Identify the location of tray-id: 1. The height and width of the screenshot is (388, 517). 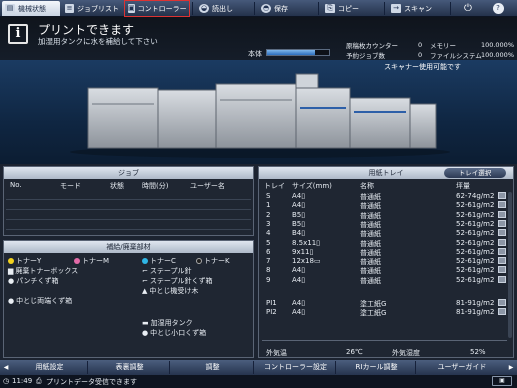
(268, 205).